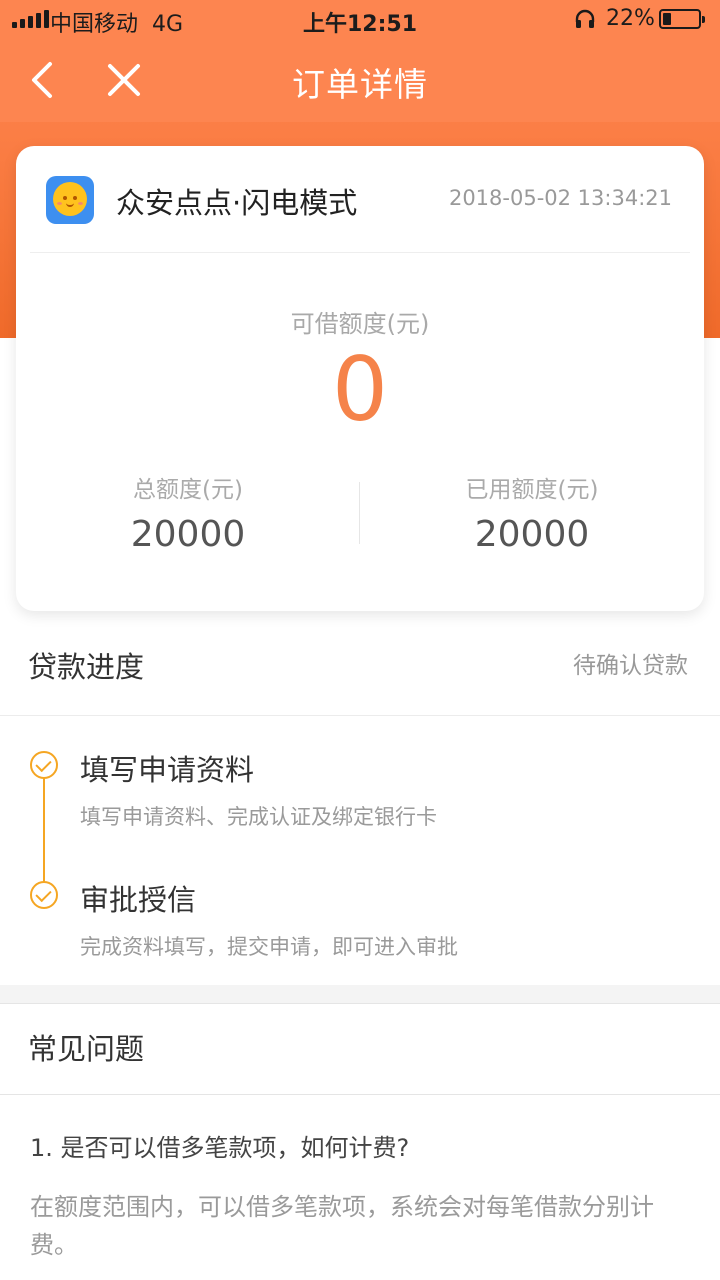 Image resolution: width=720 pixels, height=1280 pixels. What do you see at coordinates (188, 512) in the screenshot?
I see `total-credit: 总额度(元) 20000` at bounding box center [188, 512].